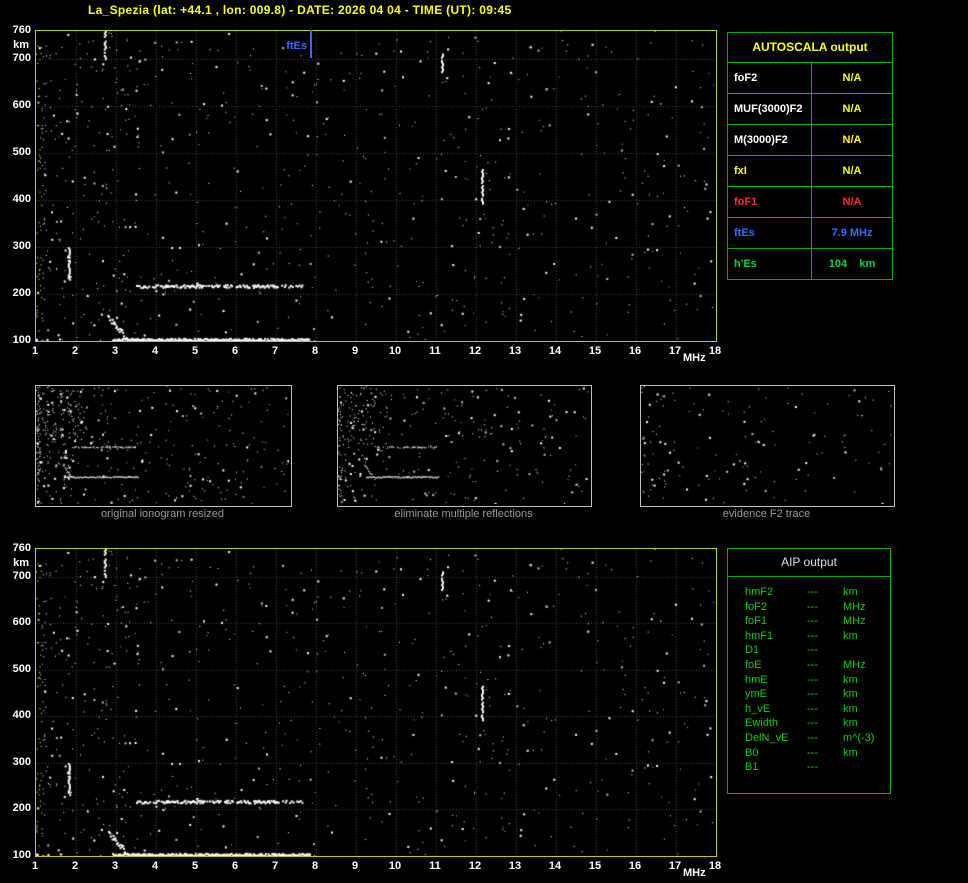 The height and width of the screenshot is (883, 968). What do you see at coordinates (752, 650) in the screenshot?
I see `aip-param-name: D1` at bounding box center [752, 650].